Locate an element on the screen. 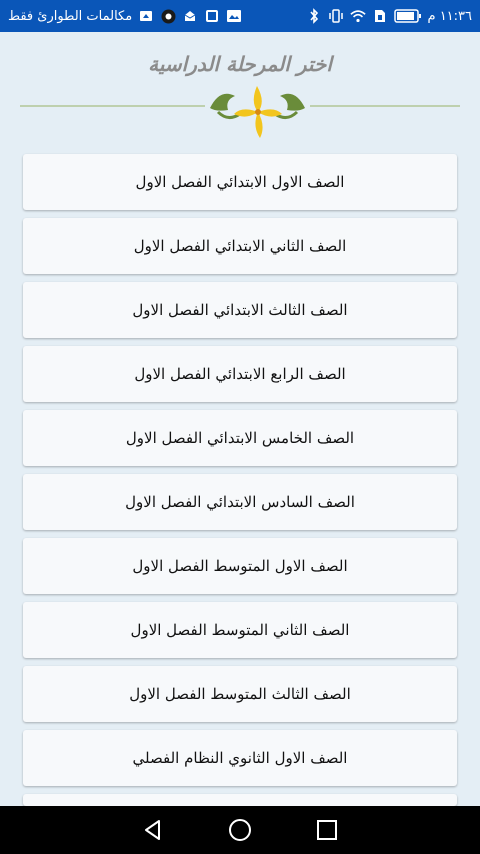 Image resolution: width=480 pixels, height=854 pixels. photo-icon is located at coordinates (212, 16).